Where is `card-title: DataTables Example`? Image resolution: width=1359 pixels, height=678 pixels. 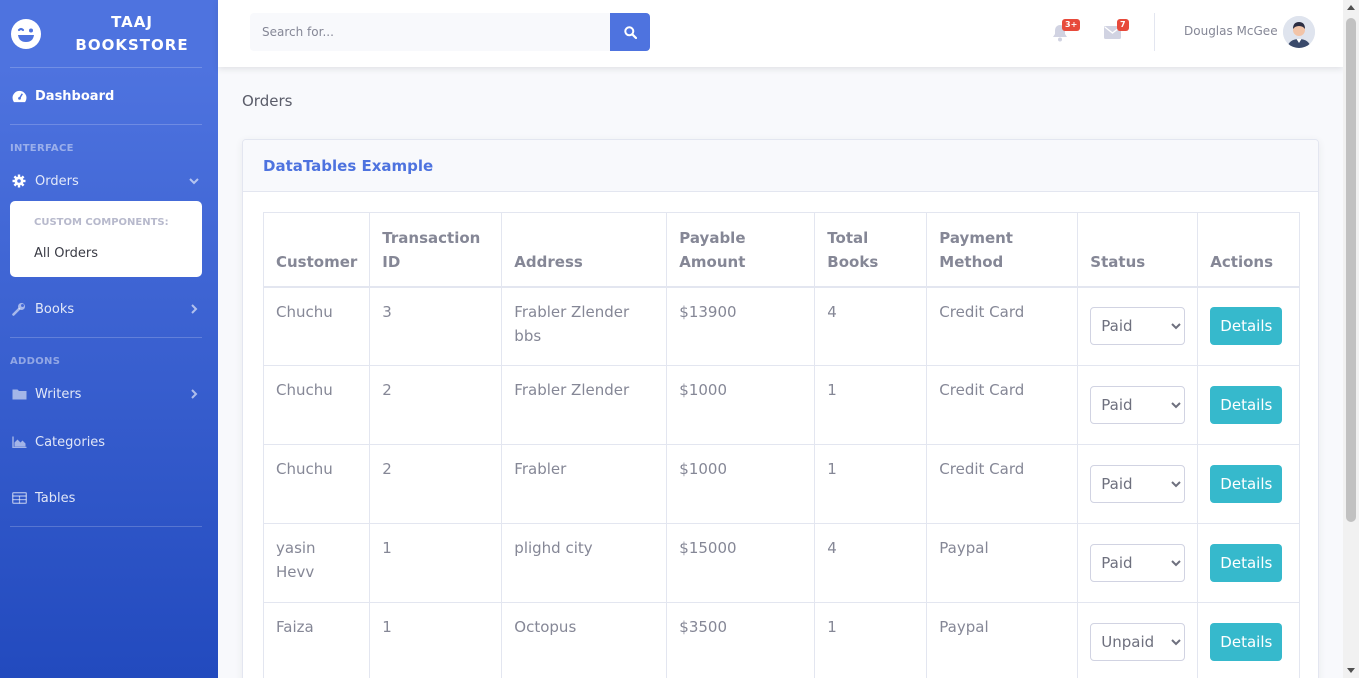 card-title: DataTables Example is located at coordinates (348, 165).